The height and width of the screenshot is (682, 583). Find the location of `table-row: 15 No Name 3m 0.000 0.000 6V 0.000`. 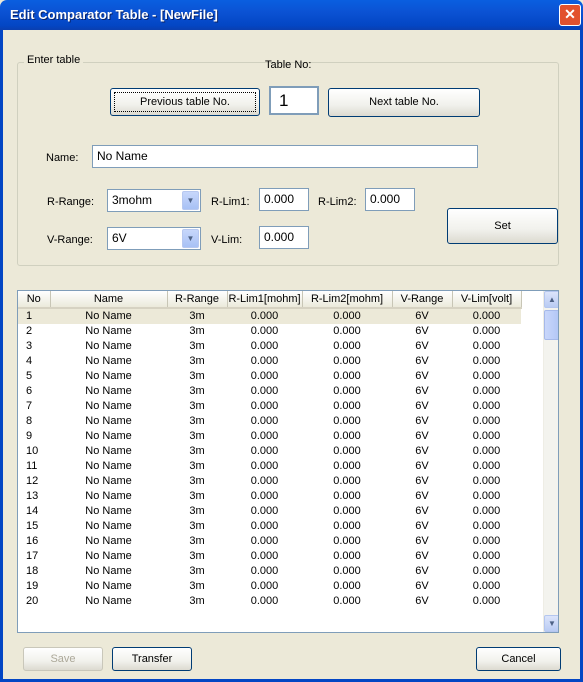

table-row: 15 No Name 3m 0.000 0.000 6V 0.000 is located at coordinates (269, 526).